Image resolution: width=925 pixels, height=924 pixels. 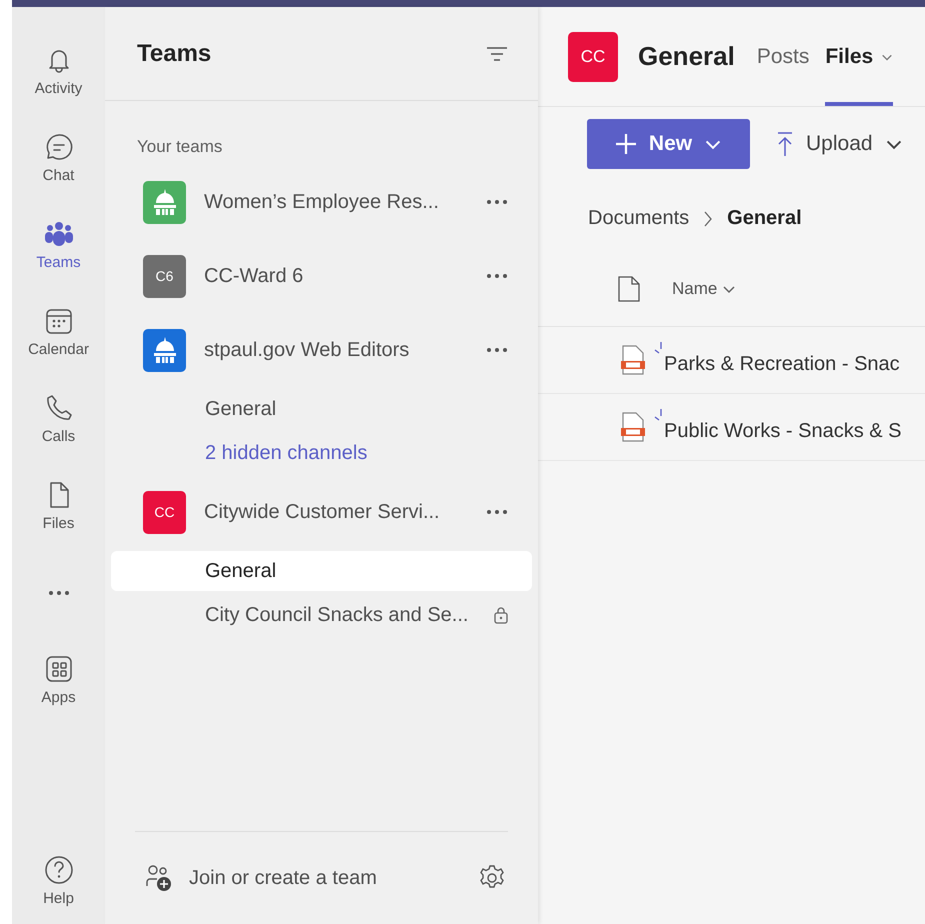 I want to click on tab: Files, so click(x=859, y=56).